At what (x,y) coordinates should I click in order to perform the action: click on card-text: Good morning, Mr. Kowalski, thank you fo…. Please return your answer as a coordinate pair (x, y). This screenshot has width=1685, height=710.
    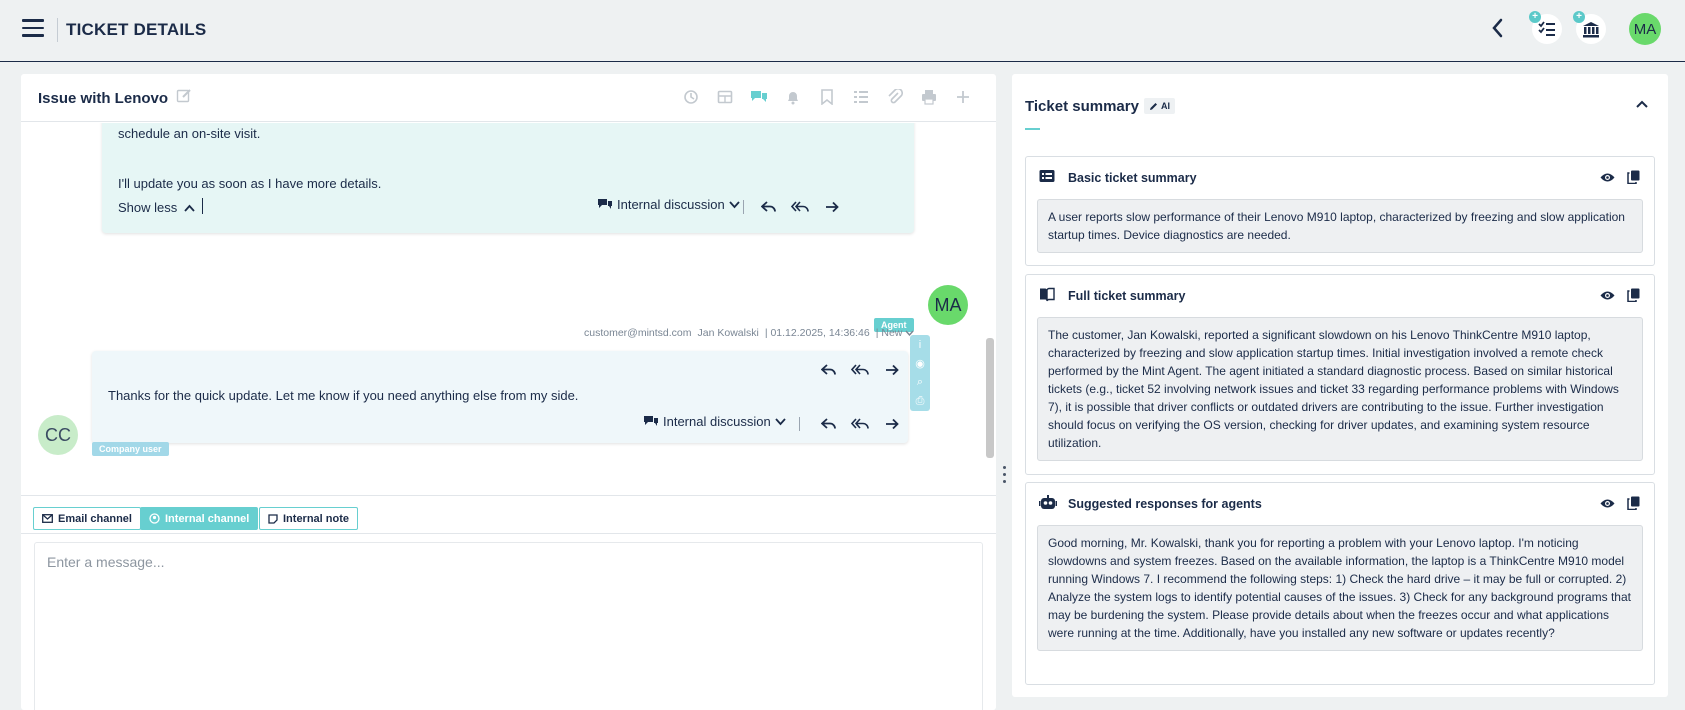
    Looking at the image, I should click on (1340, 588).